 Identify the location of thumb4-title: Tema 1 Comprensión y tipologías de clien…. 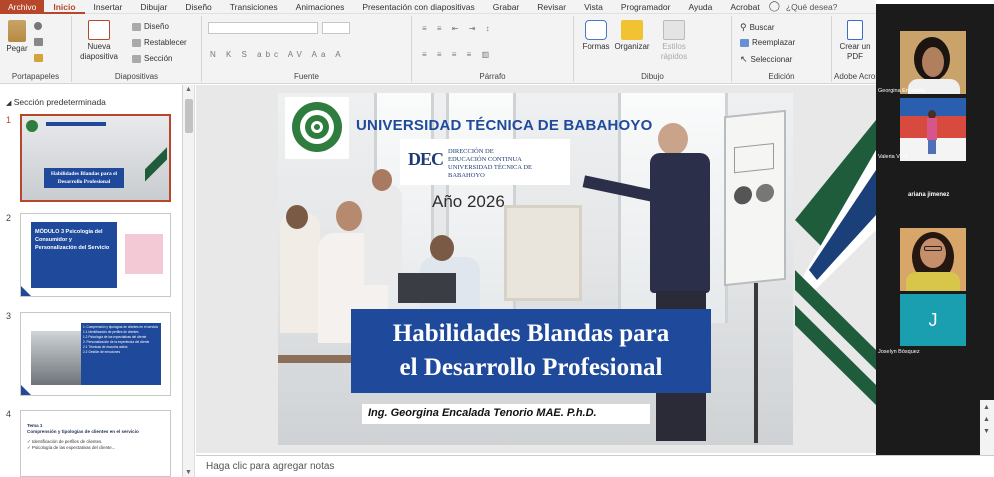
(83, 428).